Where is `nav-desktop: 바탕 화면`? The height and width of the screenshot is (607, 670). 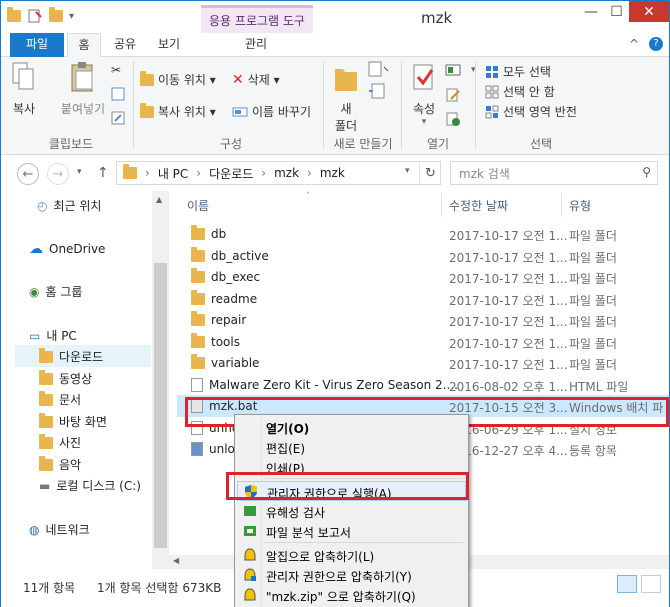 nav-desktop: 바탕 화면 is located at coordinates (73, 421).